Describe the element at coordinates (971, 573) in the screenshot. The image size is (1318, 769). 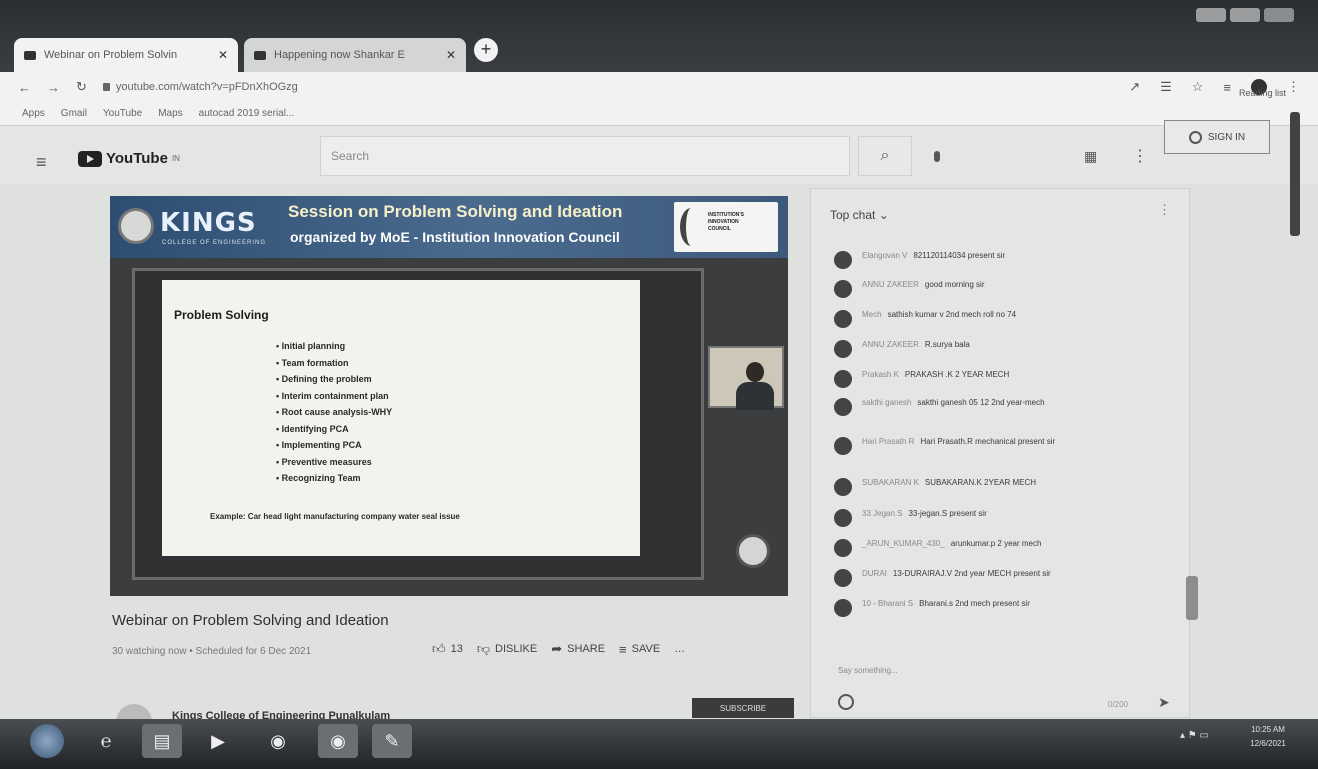
I see `chat-text: 13-DURAIRAJ.V 2nd year MECH present sir` at that location.